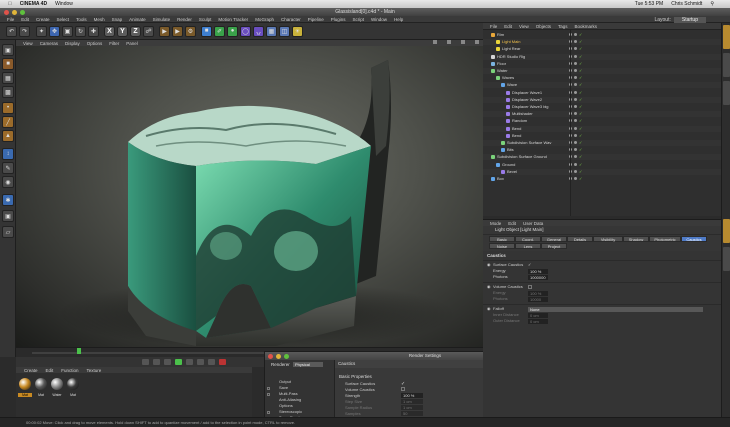 Image resolution: width=730 pixels, height=427 pixels. Describe the element at coordinates (10, 19) in the screenshot. I see `menu-file: File` at that location.